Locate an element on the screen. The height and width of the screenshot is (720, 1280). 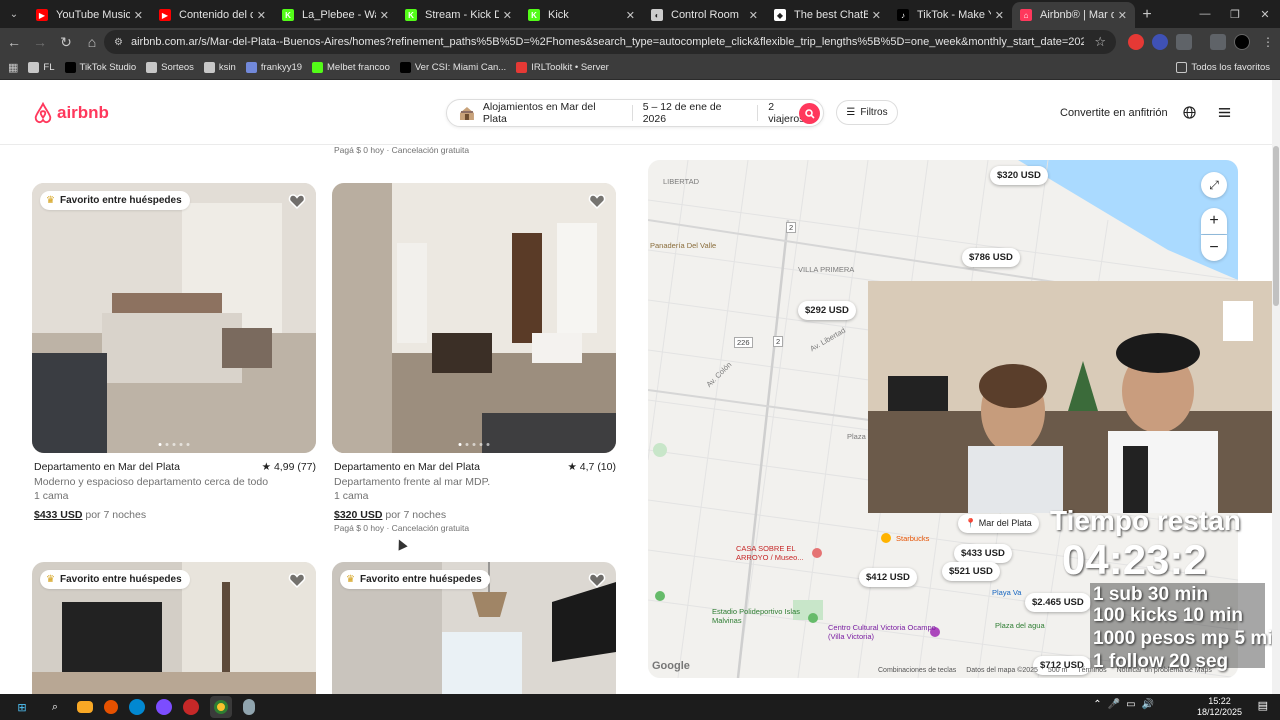
price-pin: $433 USD is located at coordinates (983, 553).